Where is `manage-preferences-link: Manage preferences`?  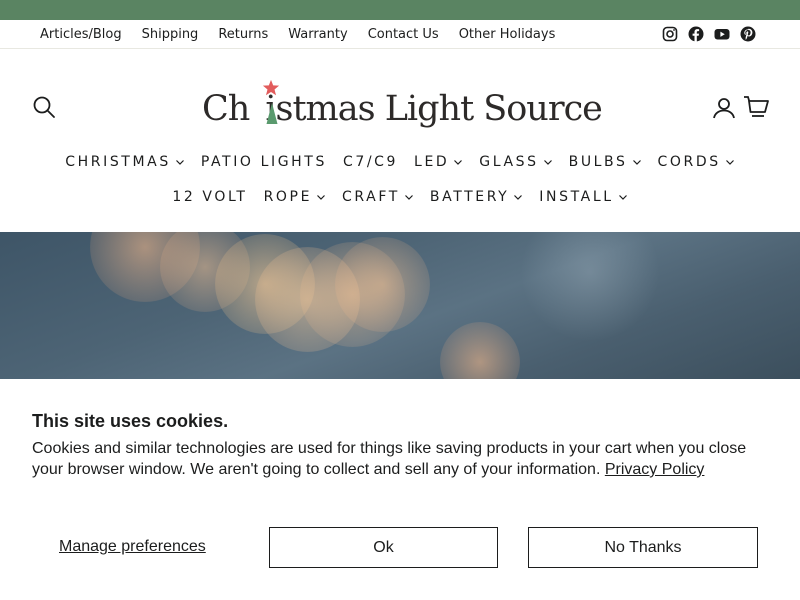
manage-preferences-link: Manage preferences is located at coordinates (132, 547).